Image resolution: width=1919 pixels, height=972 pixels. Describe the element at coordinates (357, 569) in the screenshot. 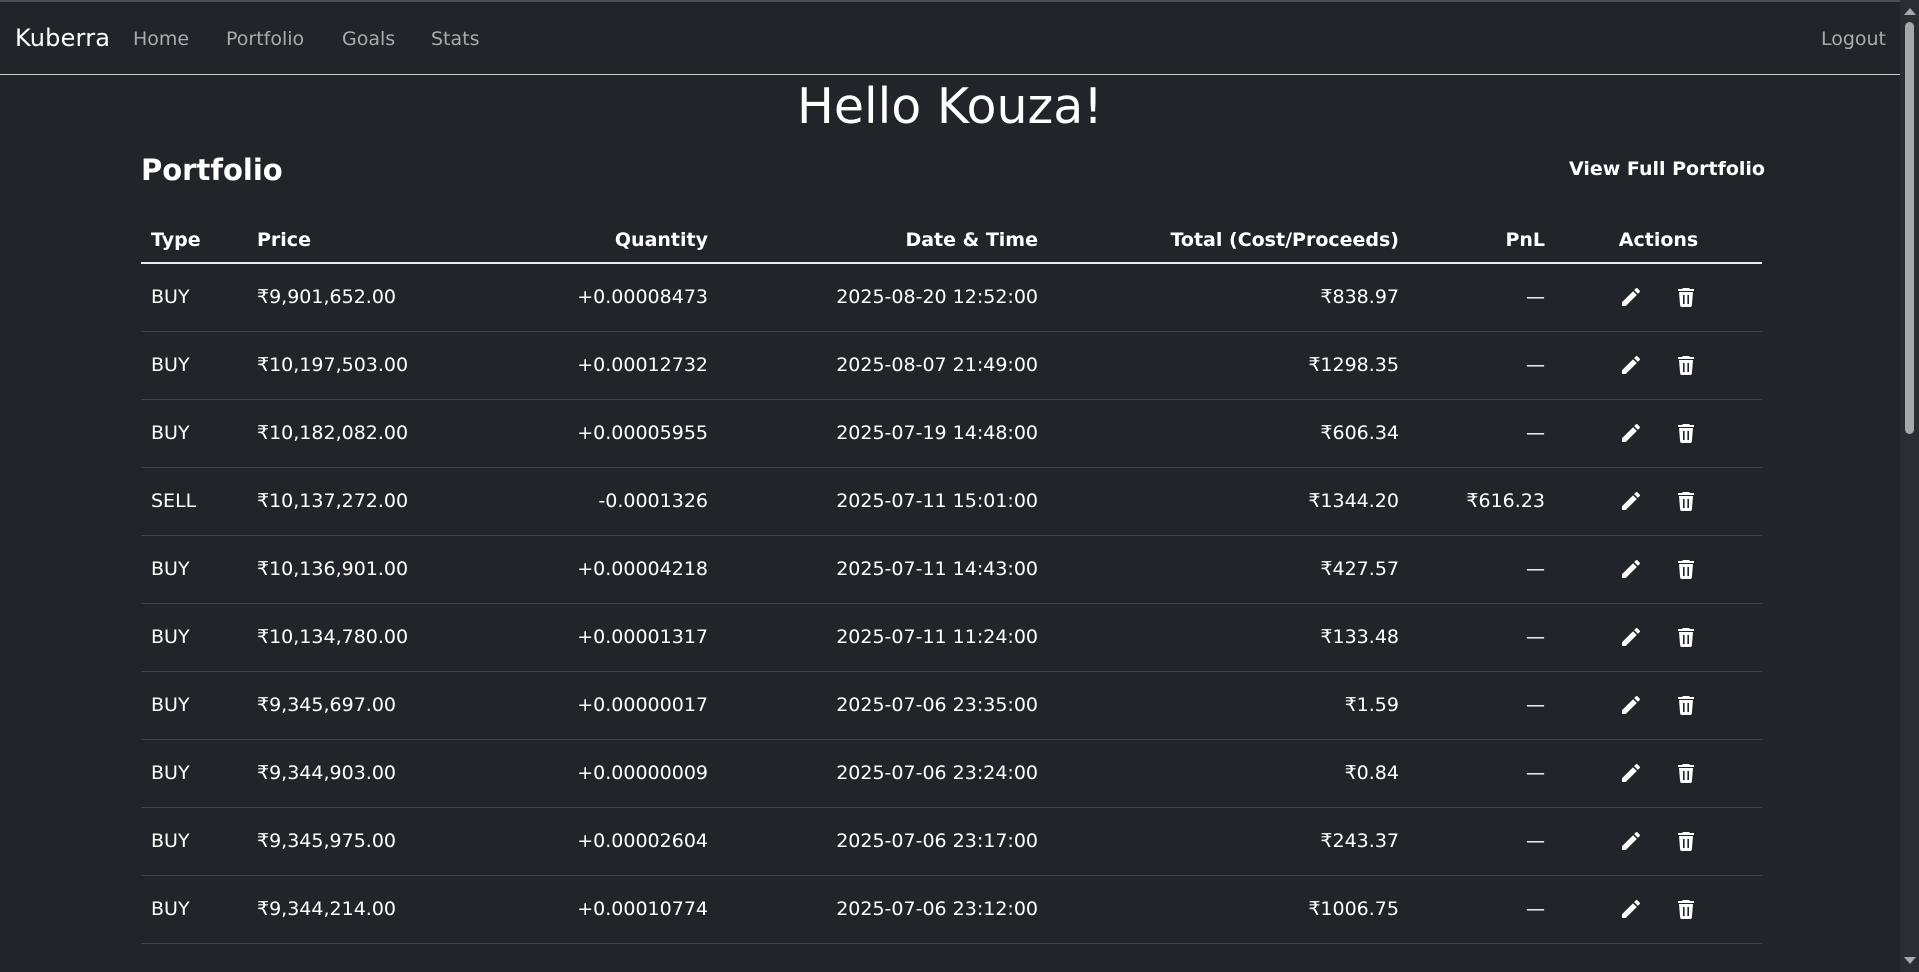

I see `cell-price: ₹10,136,901.00` at that location.